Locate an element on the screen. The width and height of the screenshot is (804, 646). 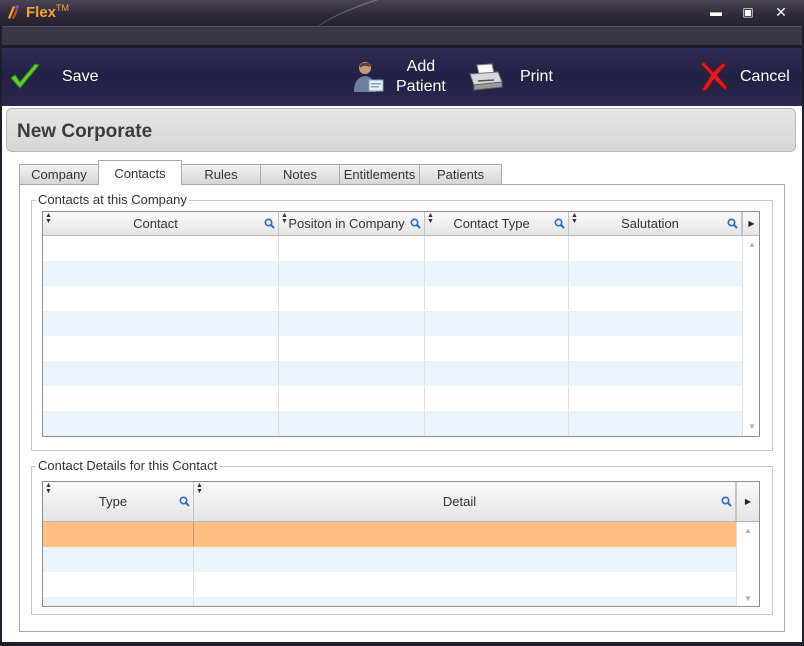
page-title: New Corporate is located at coordinates (85, 131).